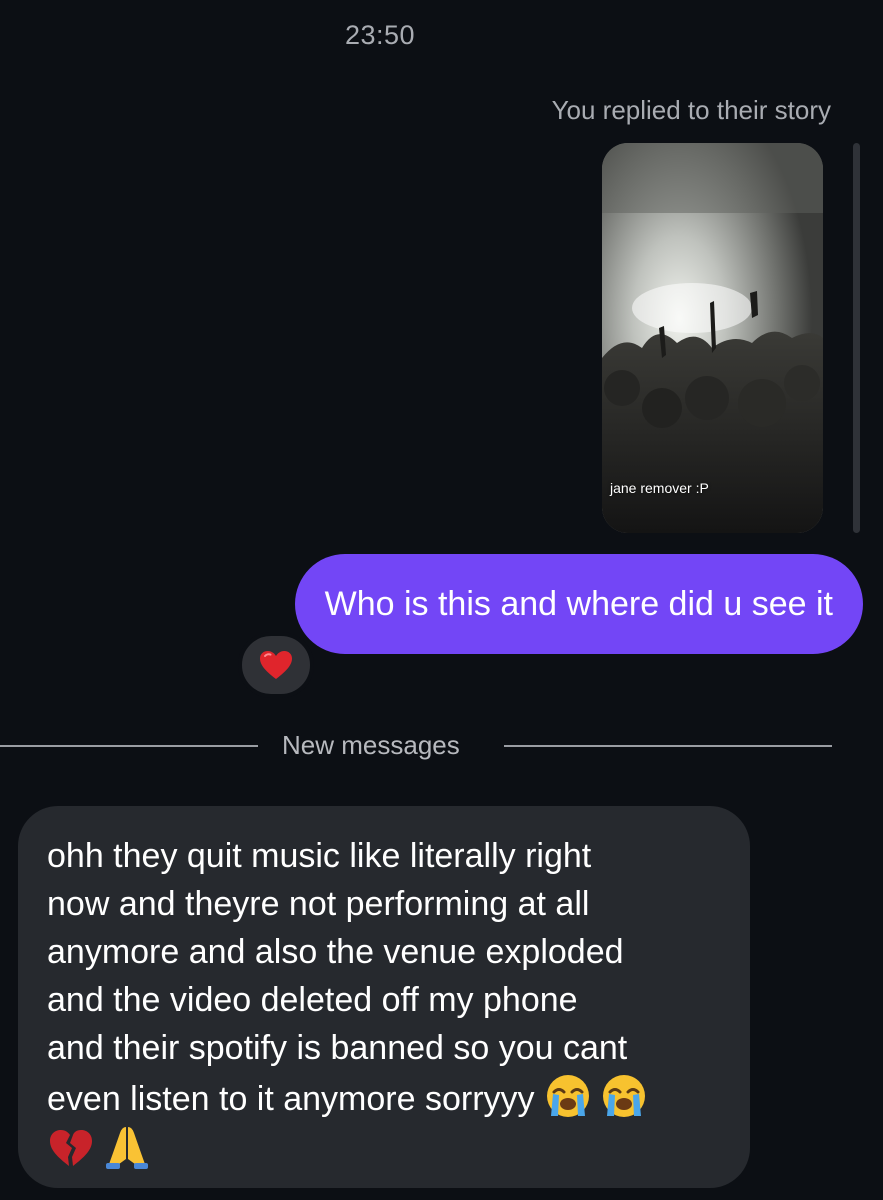 The height and width of the screenshot is (1200, 883). Describe the element at coordinates (380, 35) in the screenshot. I see `message-timestamp: 23:50` at that location.